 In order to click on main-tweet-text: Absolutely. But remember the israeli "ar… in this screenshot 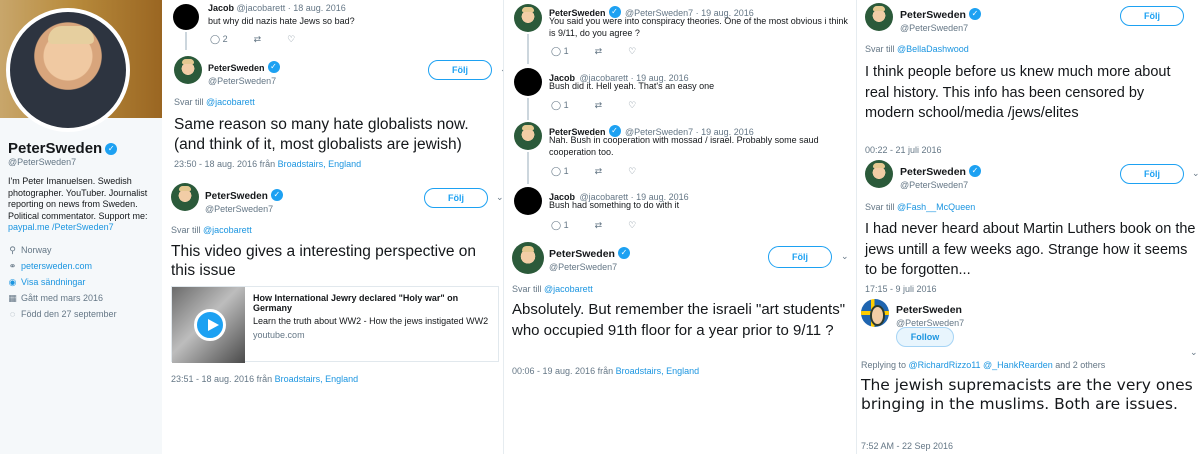, I will do `click(679, 320)`.